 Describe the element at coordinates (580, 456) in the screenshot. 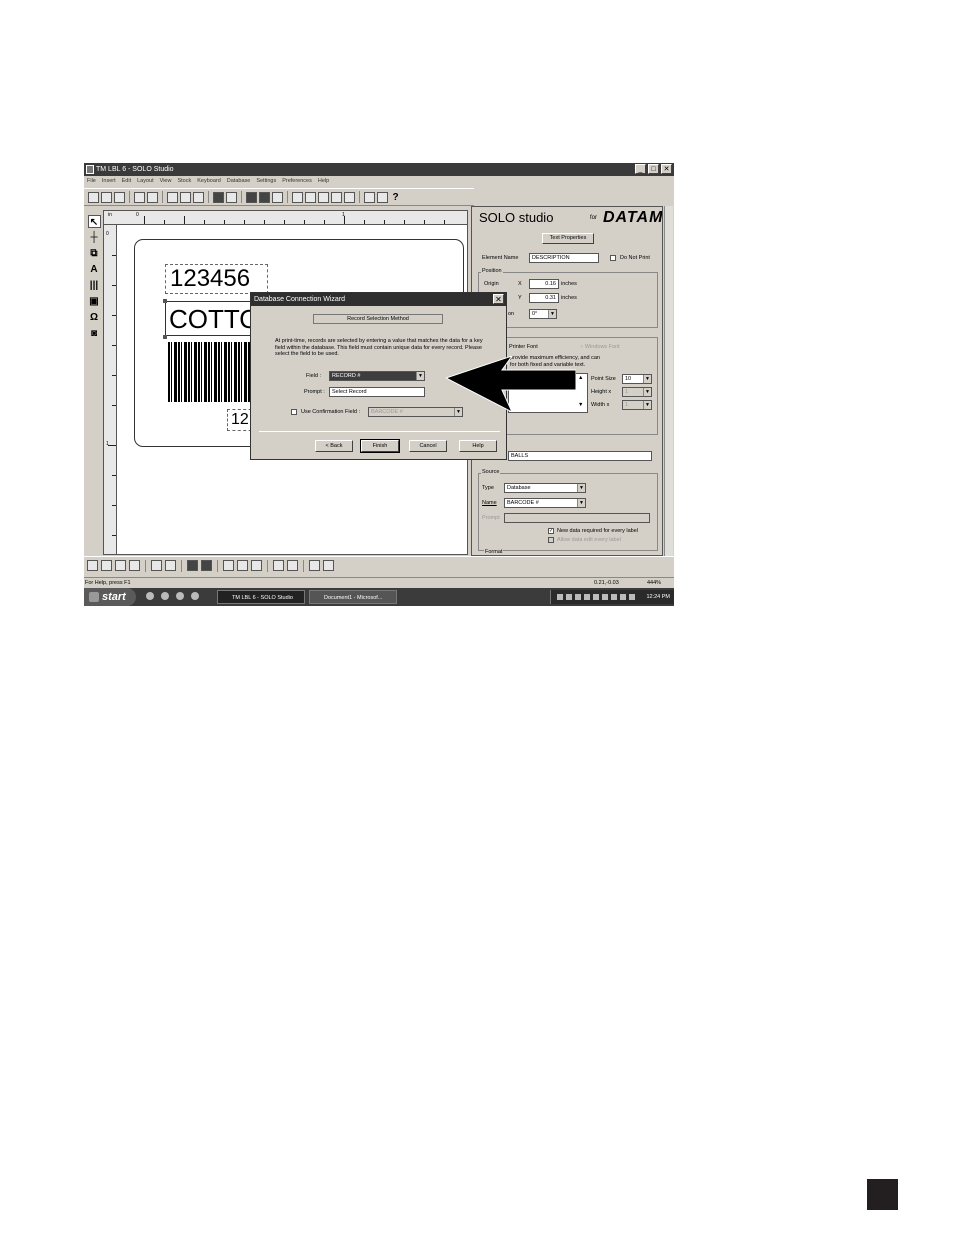

I see `data-value-input: BALLS` at that location.